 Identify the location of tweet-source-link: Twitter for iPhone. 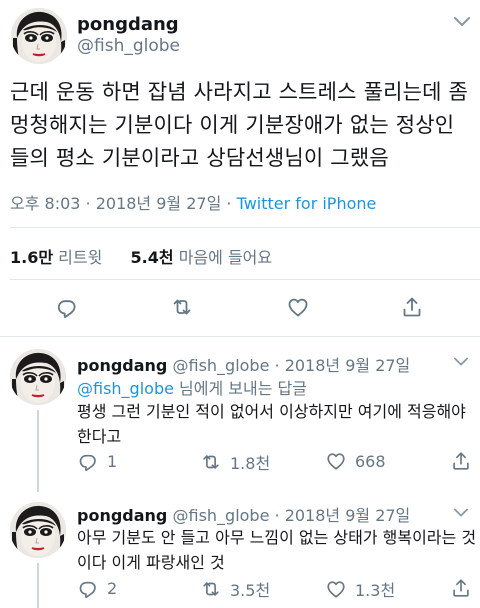
(307, 203).